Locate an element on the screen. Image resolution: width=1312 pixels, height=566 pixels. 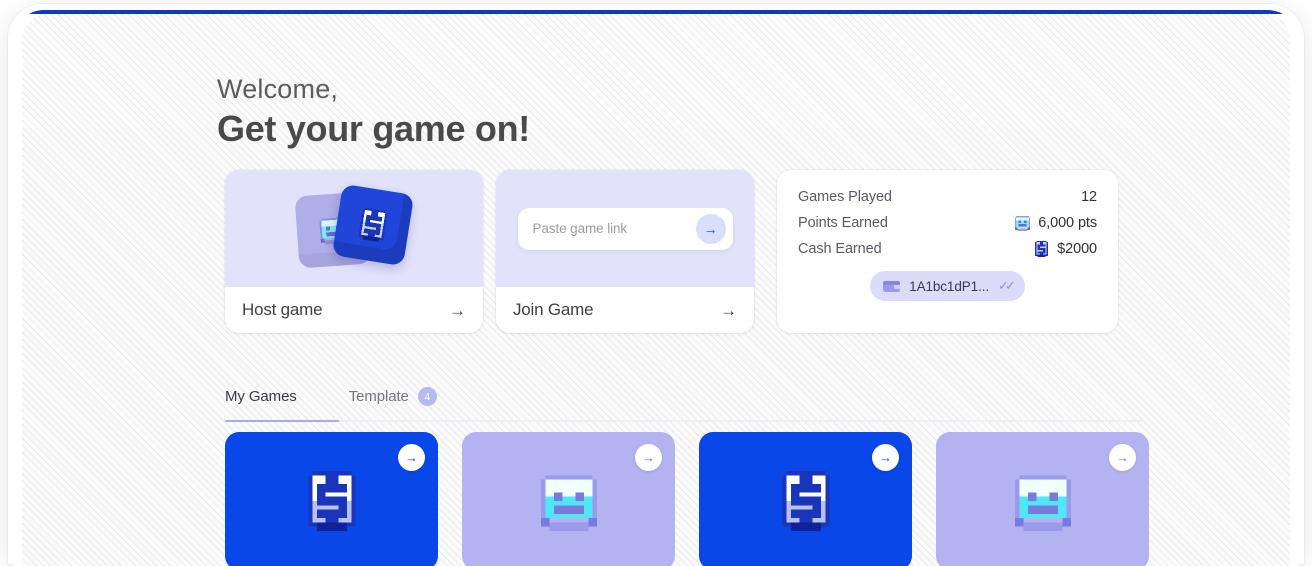
join-game-card: Paste game link → Join Game → is located at coordinates (625, 251).